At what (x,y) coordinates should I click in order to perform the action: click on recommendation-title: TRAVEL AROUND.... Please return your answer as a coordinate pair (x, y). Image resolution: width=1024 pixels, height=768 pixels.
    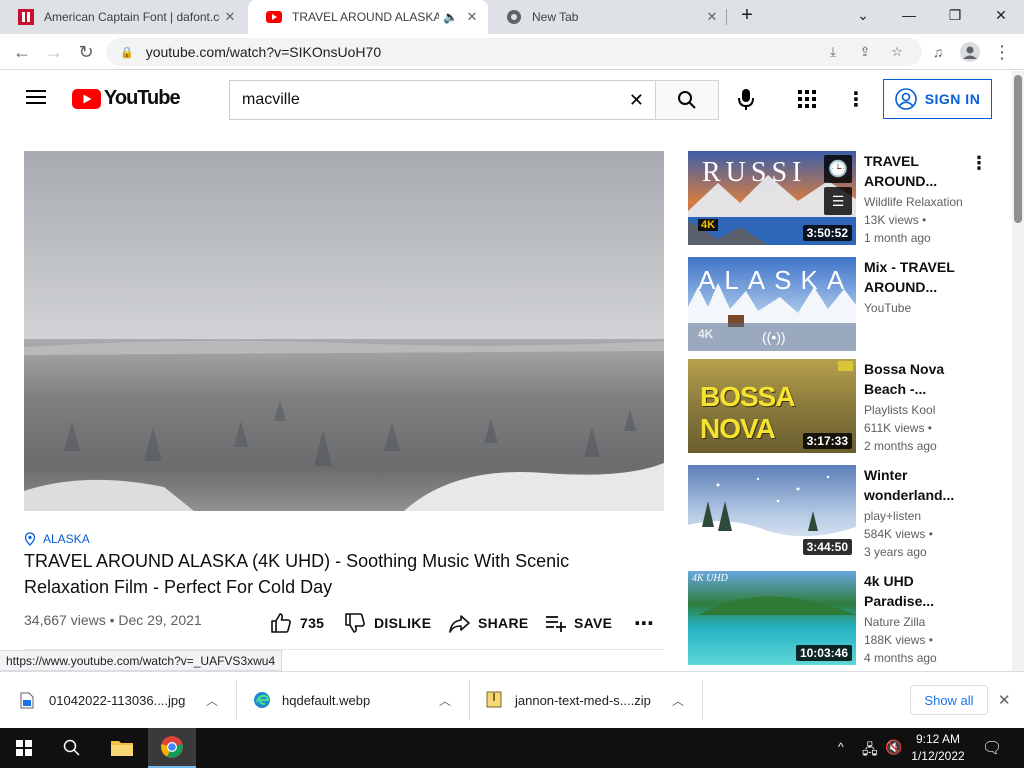
    Looking at the image, I should click on (918, 171).